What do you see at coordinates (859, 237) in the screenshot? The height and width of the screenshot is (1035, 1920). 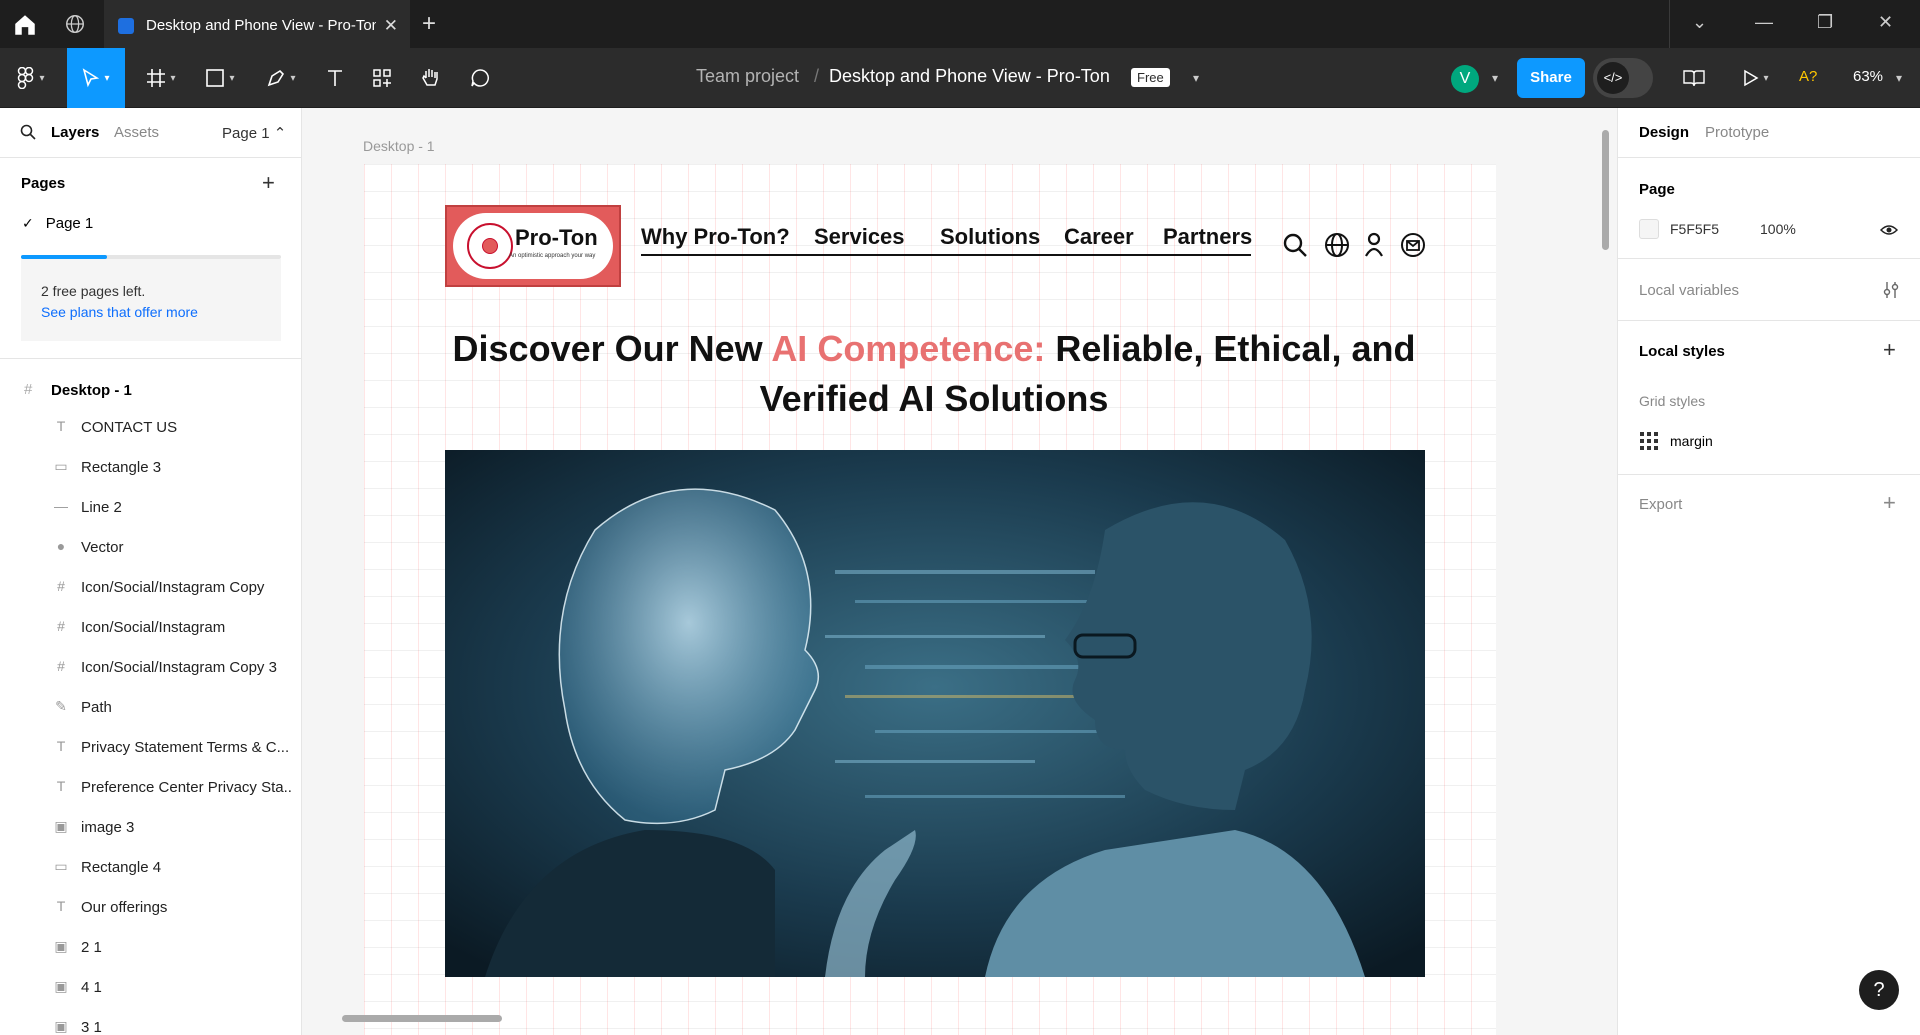 I see `nav-services: Services` at bounding box center [859, 237].